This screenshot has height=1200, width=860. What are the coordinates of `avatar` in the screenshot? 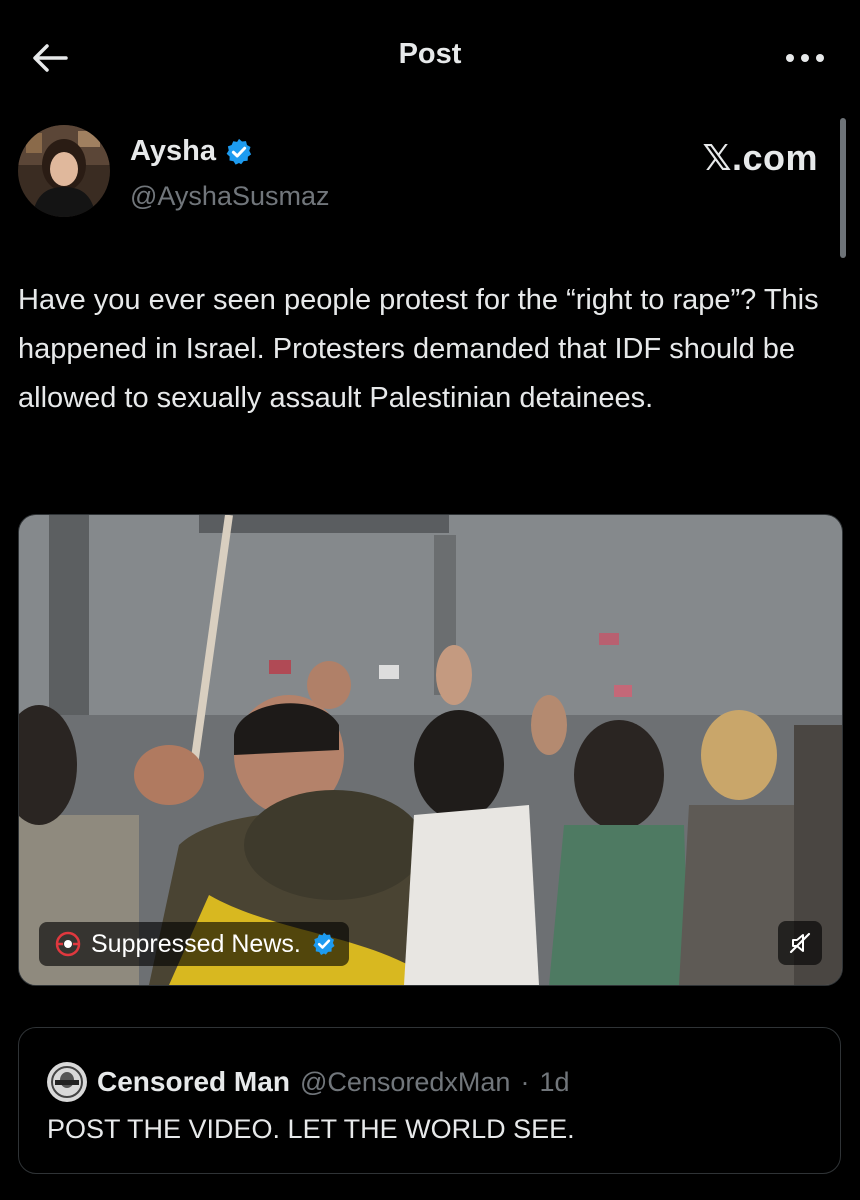 It's located at (64, 171).